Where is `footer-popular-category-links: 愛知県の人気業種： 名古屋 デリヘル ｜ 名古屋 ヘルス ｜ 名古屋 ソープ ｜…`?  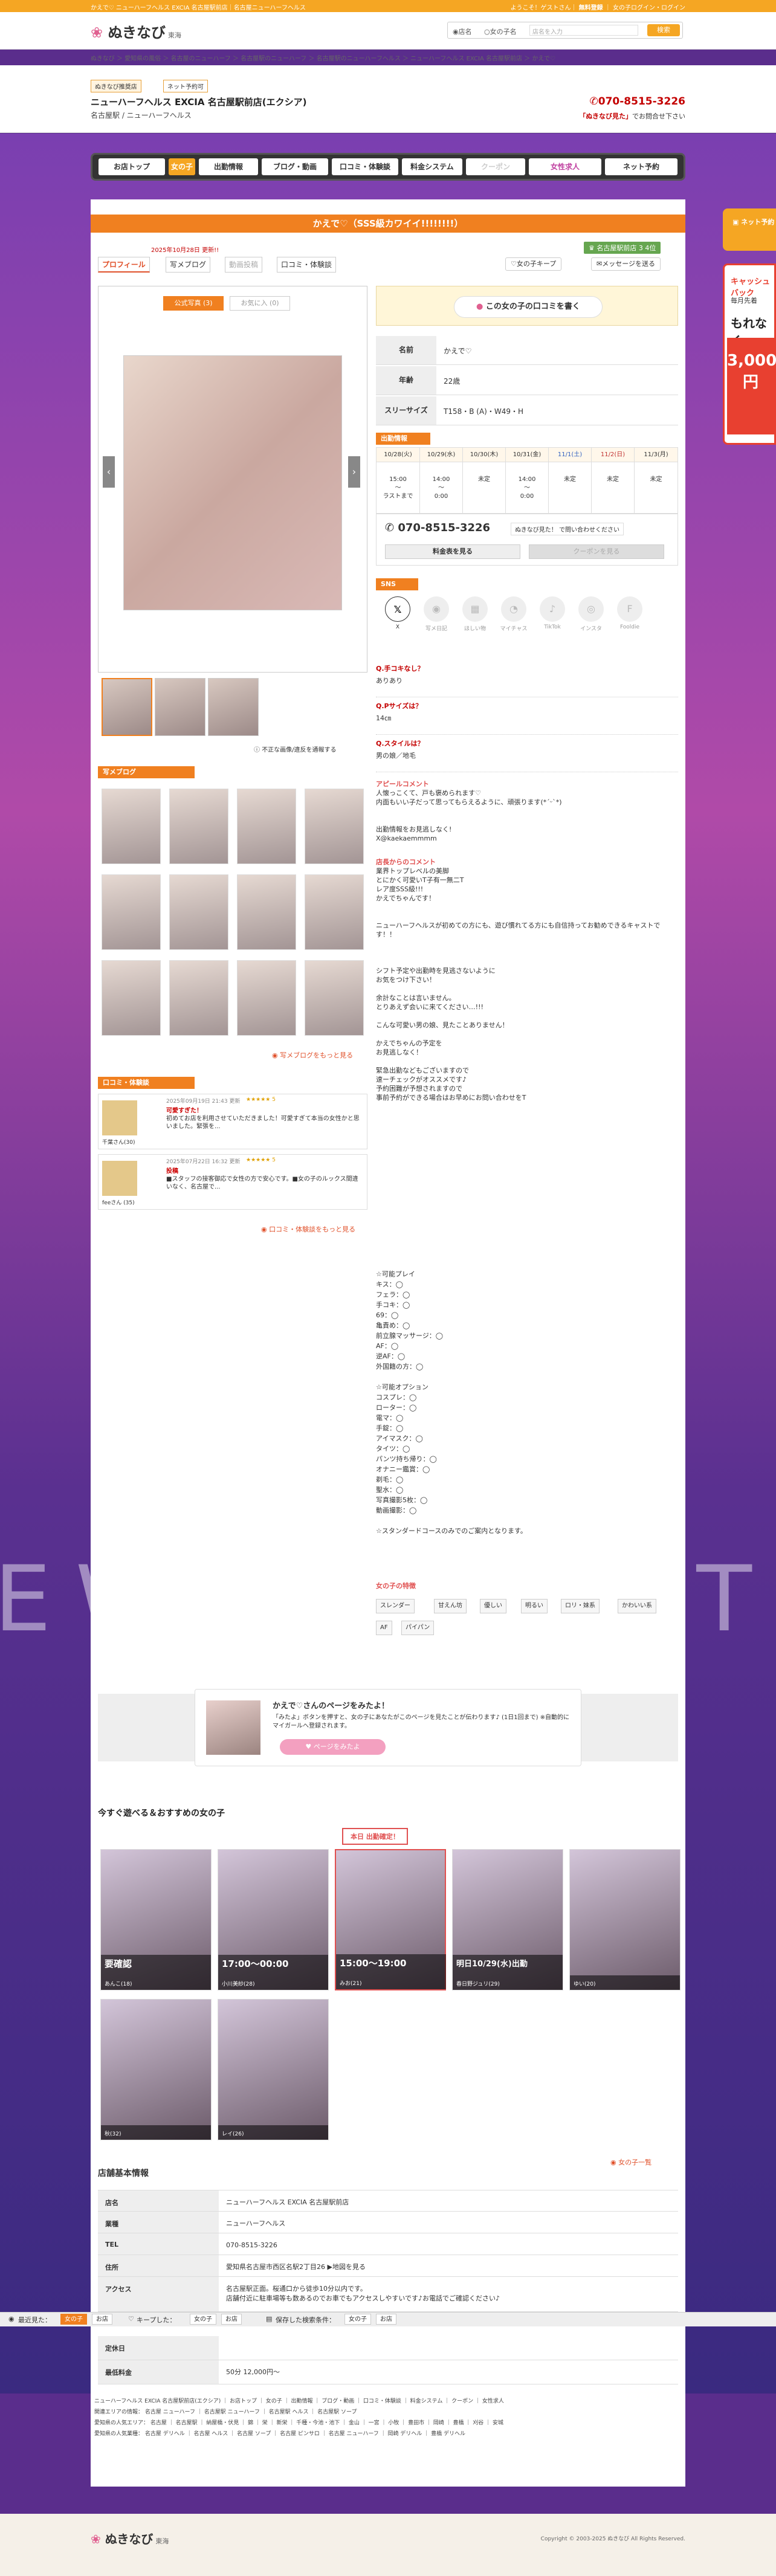
footer-popular-category-links: 愛知県の人気業種： 名古屋 デリヘル ｜ 名古屋 ヘルス ｜ 名古屋 ソープ ｜… is located at coordinates (389, 2434).